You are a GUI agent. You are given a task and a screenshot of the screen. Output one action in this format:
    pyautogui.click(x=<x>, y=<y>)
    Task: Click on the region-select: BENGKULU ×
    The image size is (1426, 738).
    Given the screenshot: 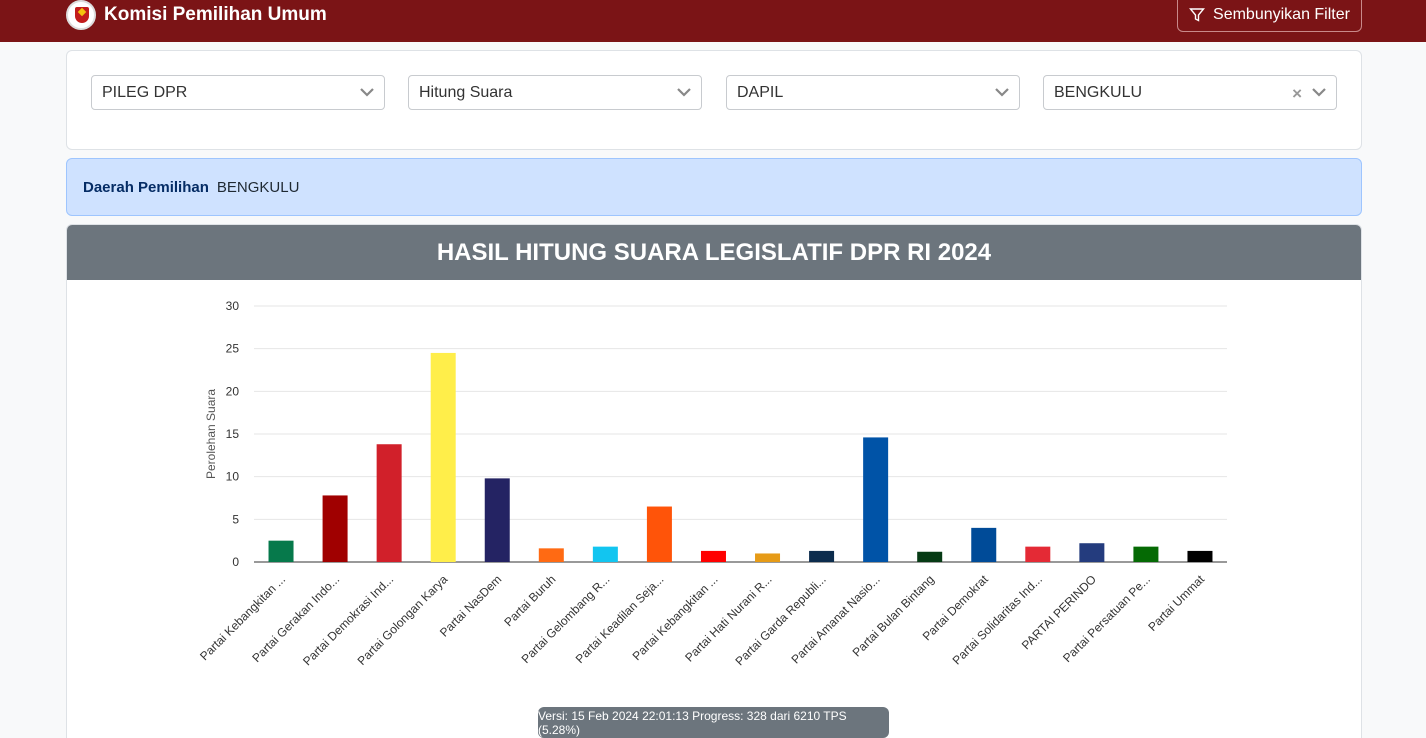 What is the action you would take?
    pyautogui.click(x=1190, y=92)
    